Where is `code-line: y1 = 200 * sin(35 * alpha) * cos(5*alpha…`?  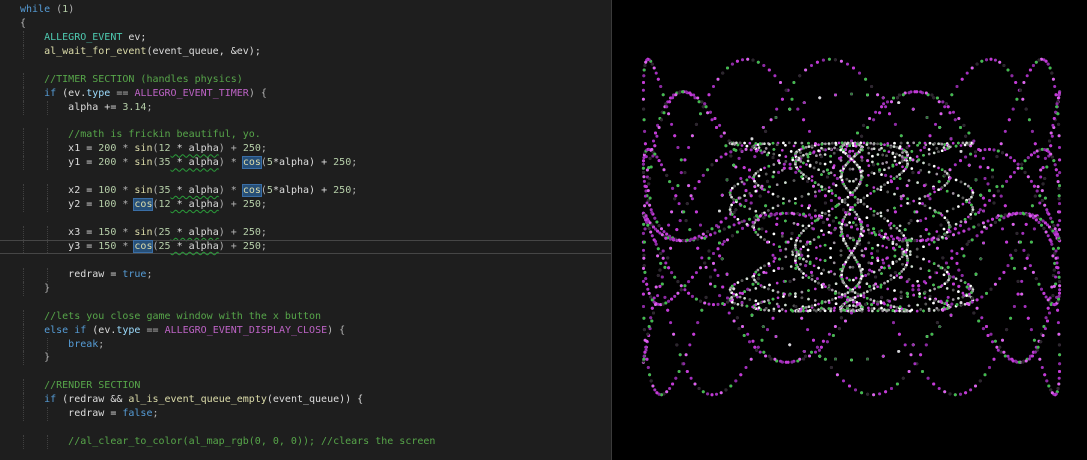 code-line: y1 = 200 * sin(35 * alpha) * cos(5*alpha… is located at coordinates (305, 163).